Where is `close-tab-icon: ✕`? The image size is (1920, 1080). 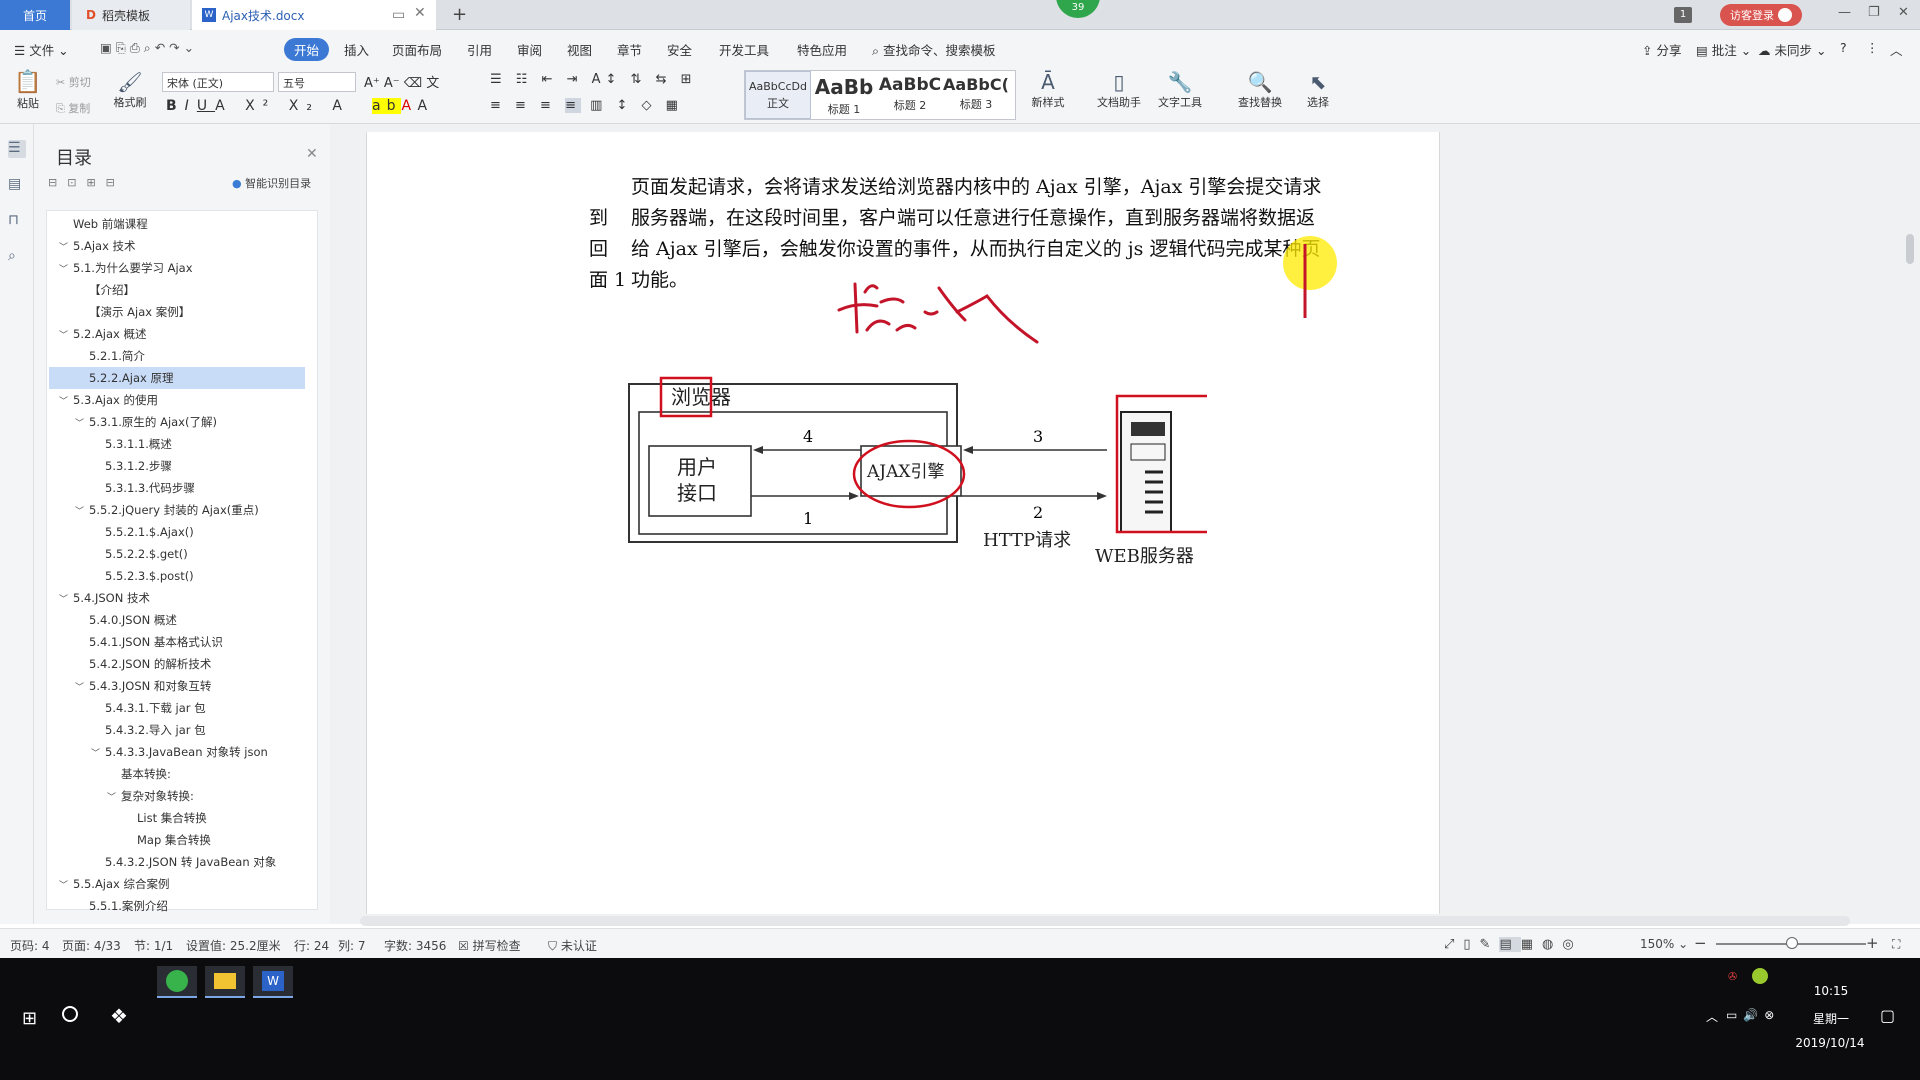
close-tab-icon: ✕ is located at coordinates (420, 13).